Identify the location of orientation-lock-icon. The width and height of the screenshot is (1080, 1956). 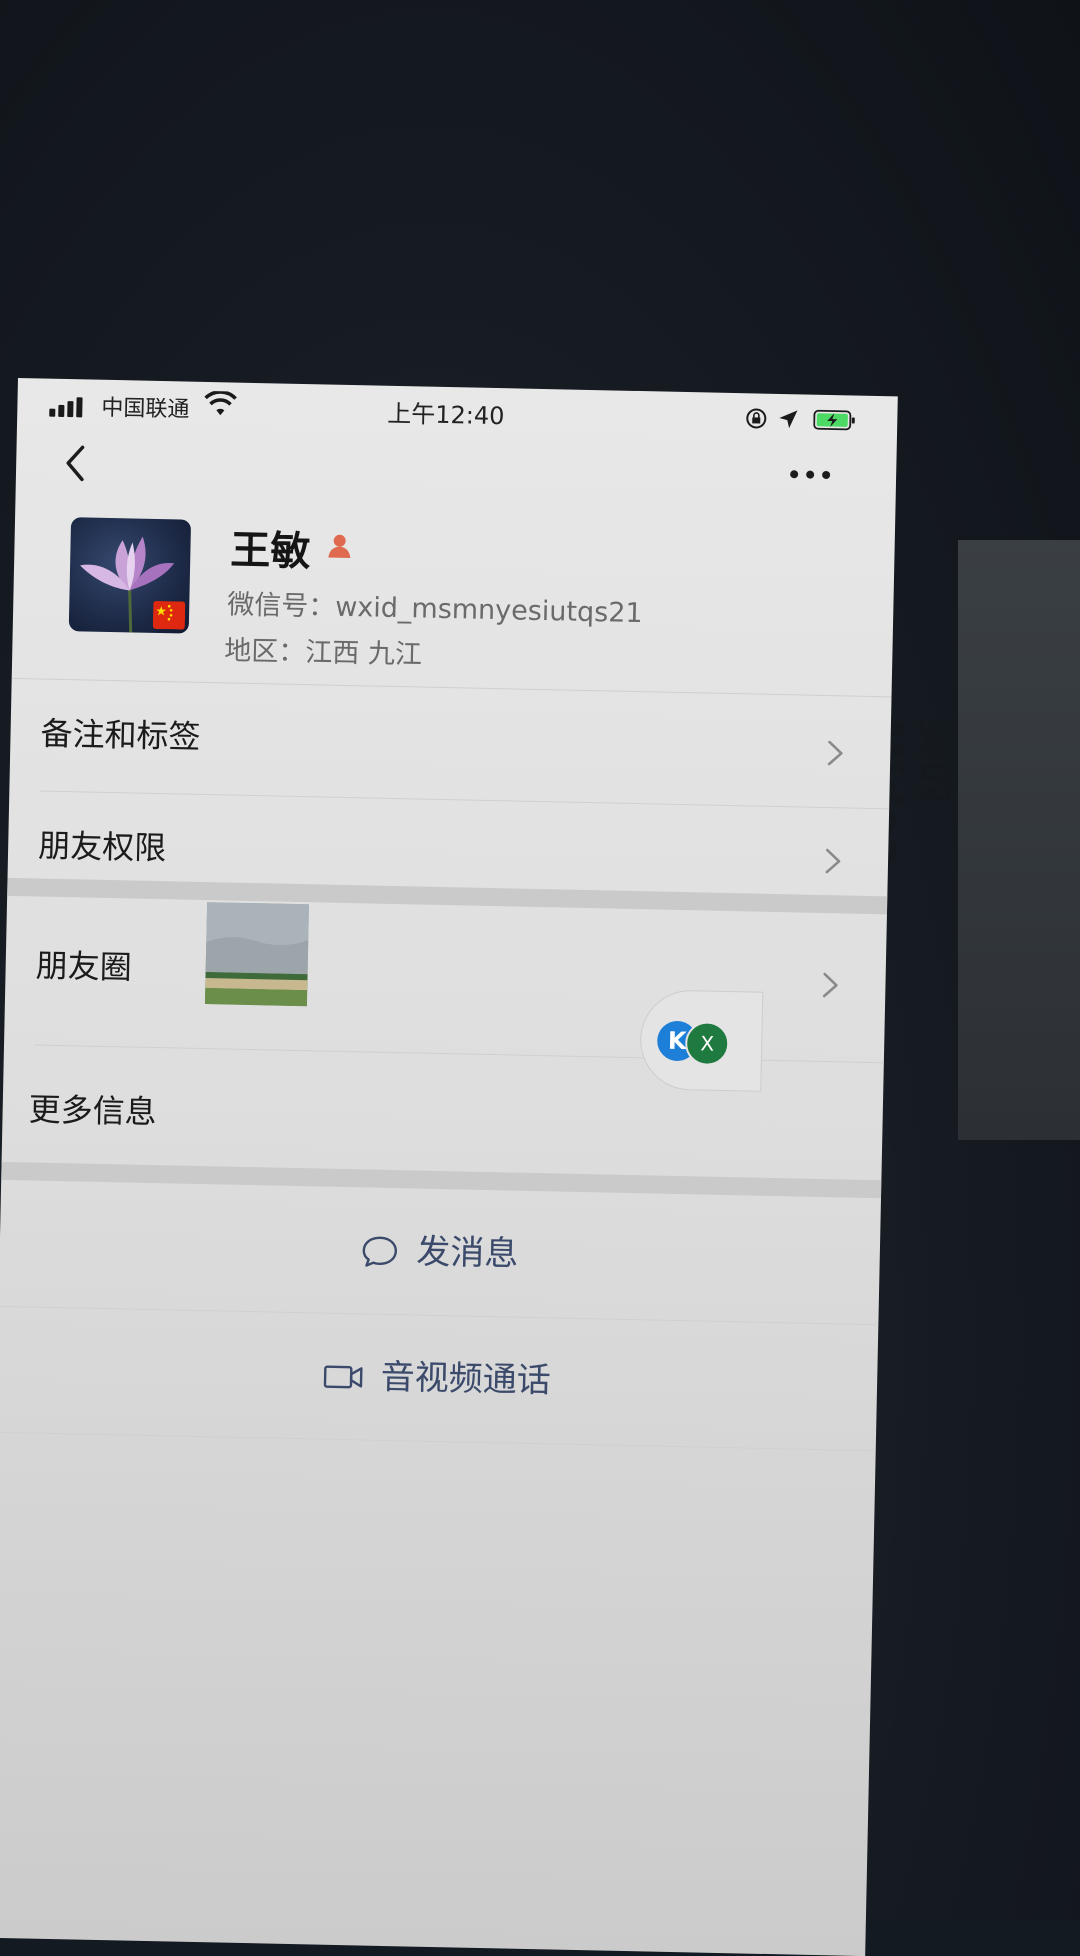
(756, 418).